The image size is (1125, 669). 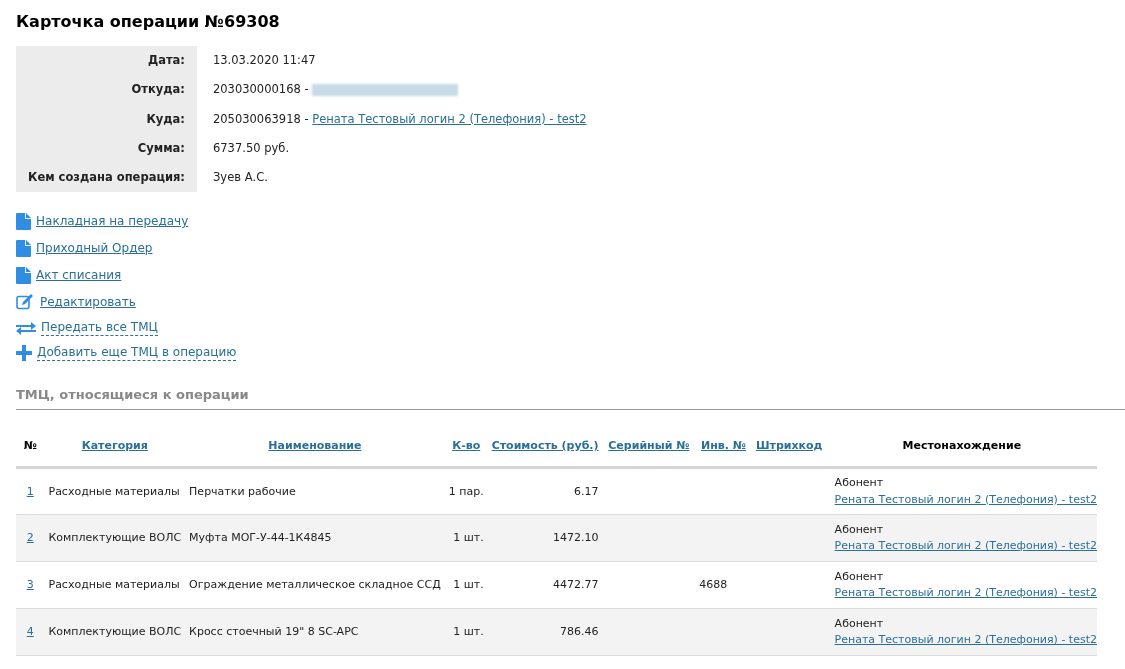 I want to click on field-label: Кем создана операция:, so click(x=106, y=177).